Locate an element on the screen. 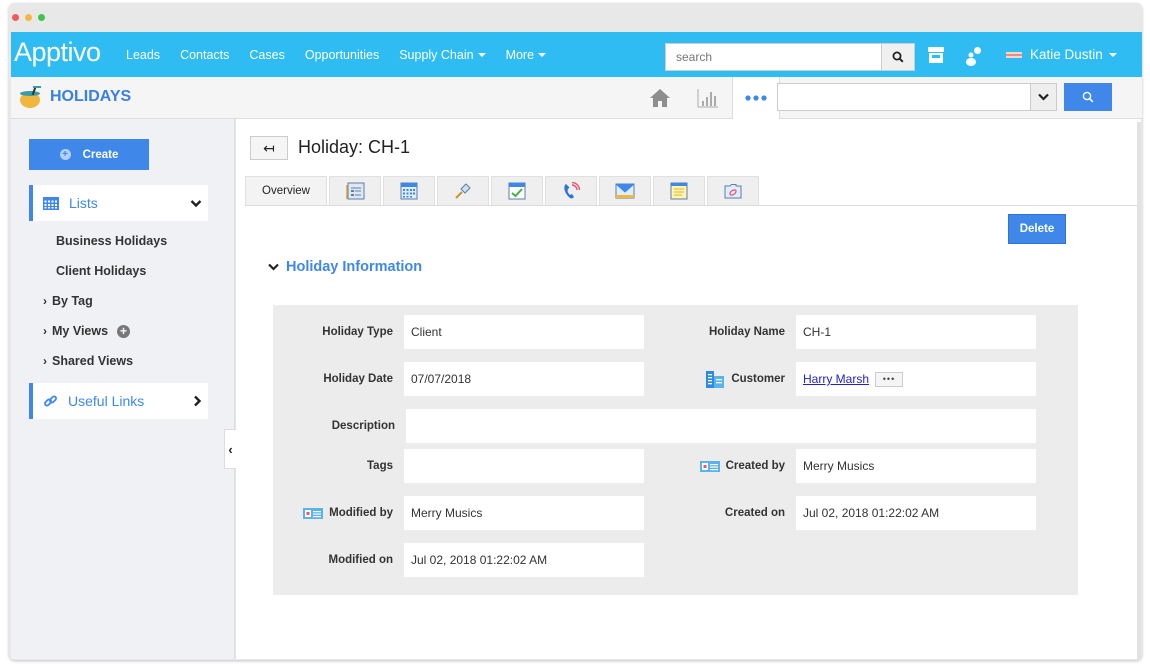 Image resolution: width=1150 pixels, height=670 pixels. nav-label: Leads is located at coordinates (143, 54).